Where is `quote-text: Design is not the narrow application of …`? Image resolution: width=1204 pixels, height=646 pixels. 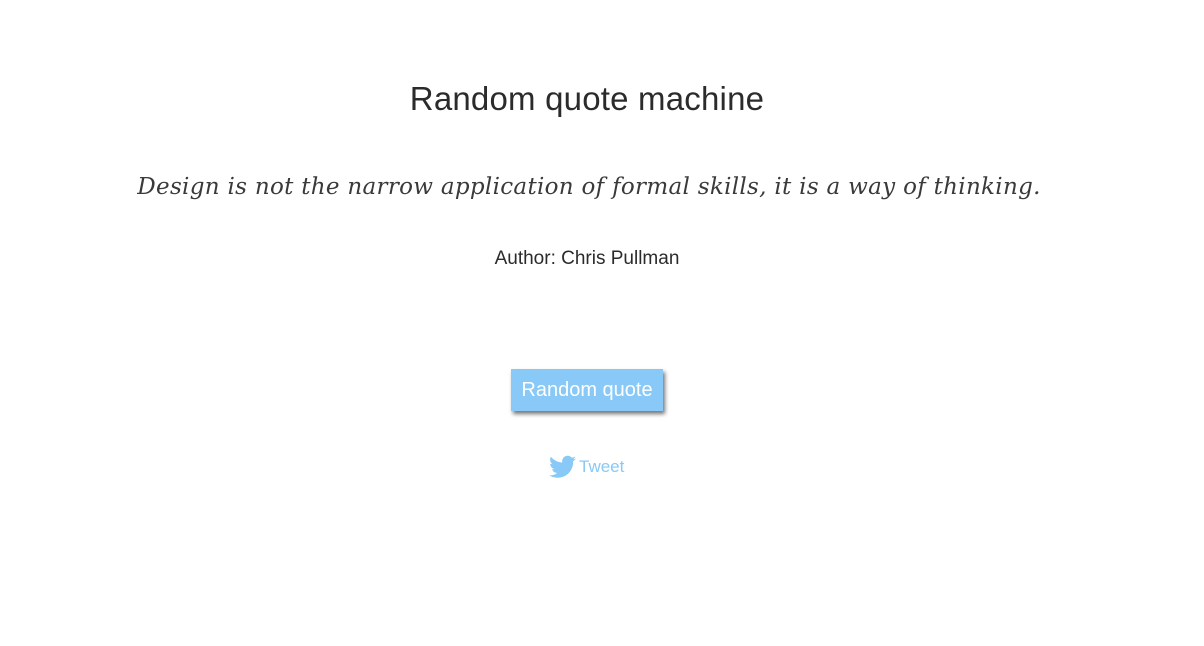 quote-text: Design is not the narrow application of … is located at coordinates (589, 187).